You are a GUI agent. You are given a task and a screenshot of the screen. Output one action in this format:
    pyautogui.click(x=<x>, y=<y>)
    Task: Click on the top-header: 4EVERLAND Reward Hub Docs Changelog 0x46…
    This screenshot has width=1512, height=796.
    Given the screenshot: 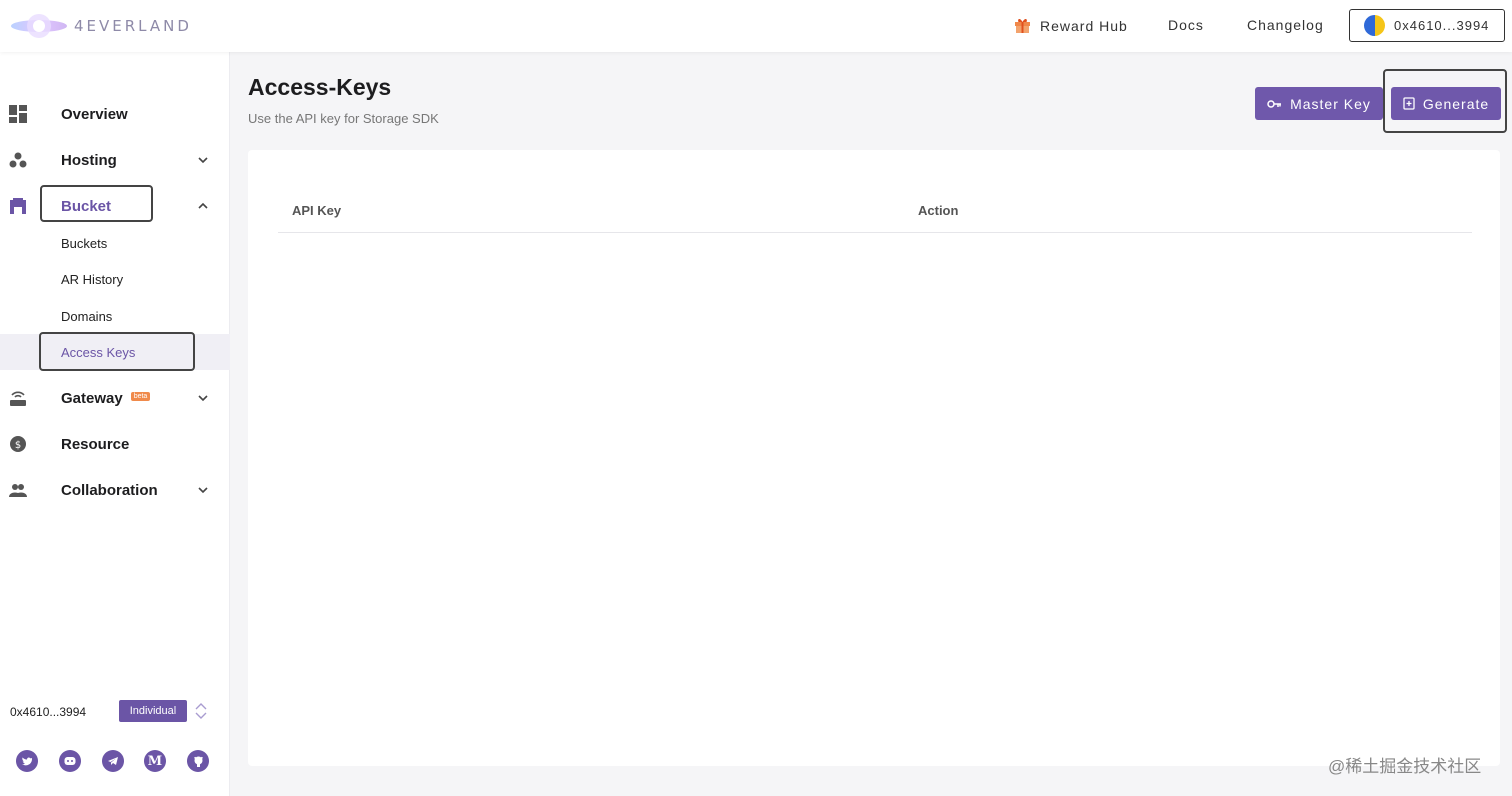 What is the action you would take?
    pyautogui.click(x=756, y=26)
    